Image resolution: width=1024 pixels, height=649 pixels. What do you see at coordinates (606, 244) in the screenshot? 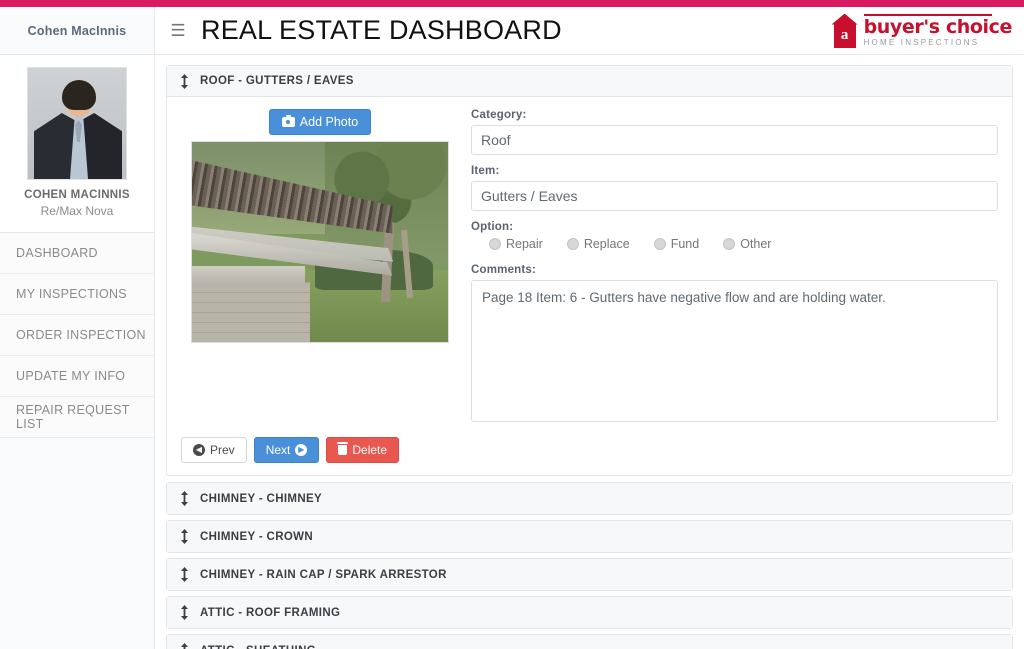
I see `option-label-text: Replace` at bounding box center [606, 244].